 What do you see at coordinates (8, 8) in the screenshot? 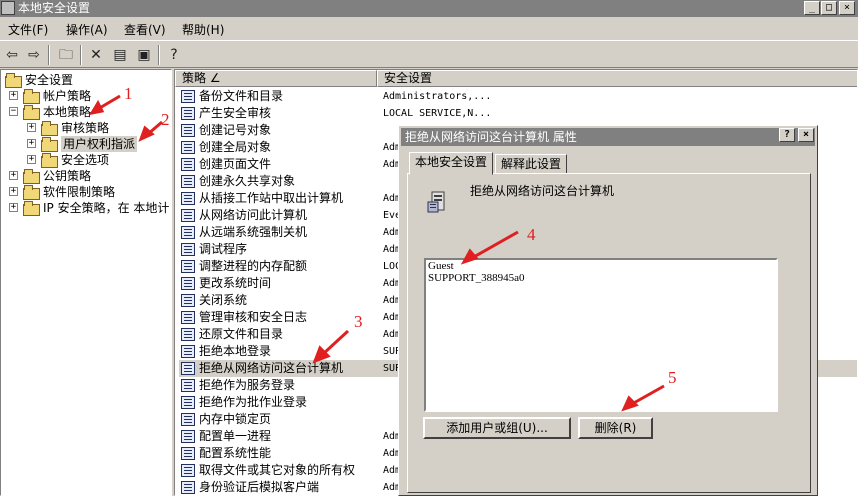
I see `app-icon` at bounding box center [8, 8].